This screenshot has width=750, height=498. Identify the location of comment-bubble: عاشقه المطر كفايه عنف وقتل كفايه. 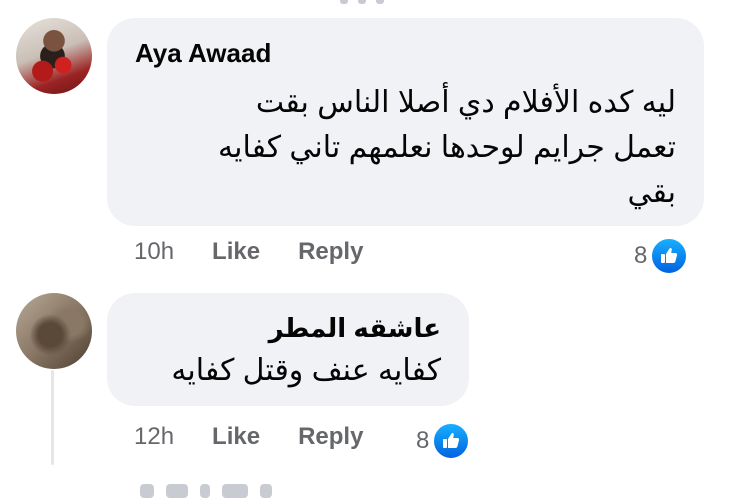
(288, 349).